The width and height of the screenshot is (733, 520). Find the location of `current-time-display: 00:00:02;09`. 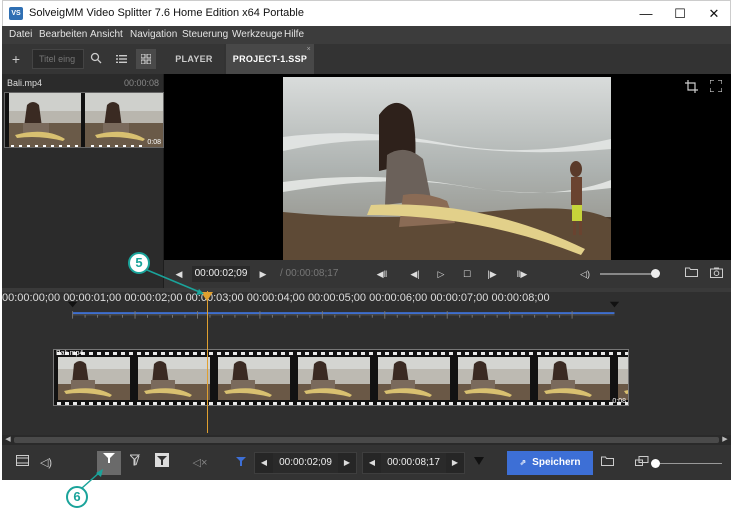

current-time-display: 00:00:02;09 is located at coordinates (221, 274).